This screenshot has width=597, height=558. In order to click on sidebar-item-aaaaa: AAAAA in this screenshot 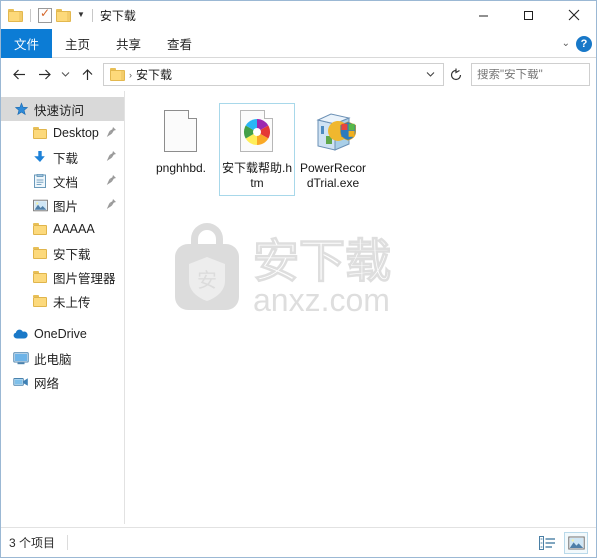, I will do `click(62, 229)`.